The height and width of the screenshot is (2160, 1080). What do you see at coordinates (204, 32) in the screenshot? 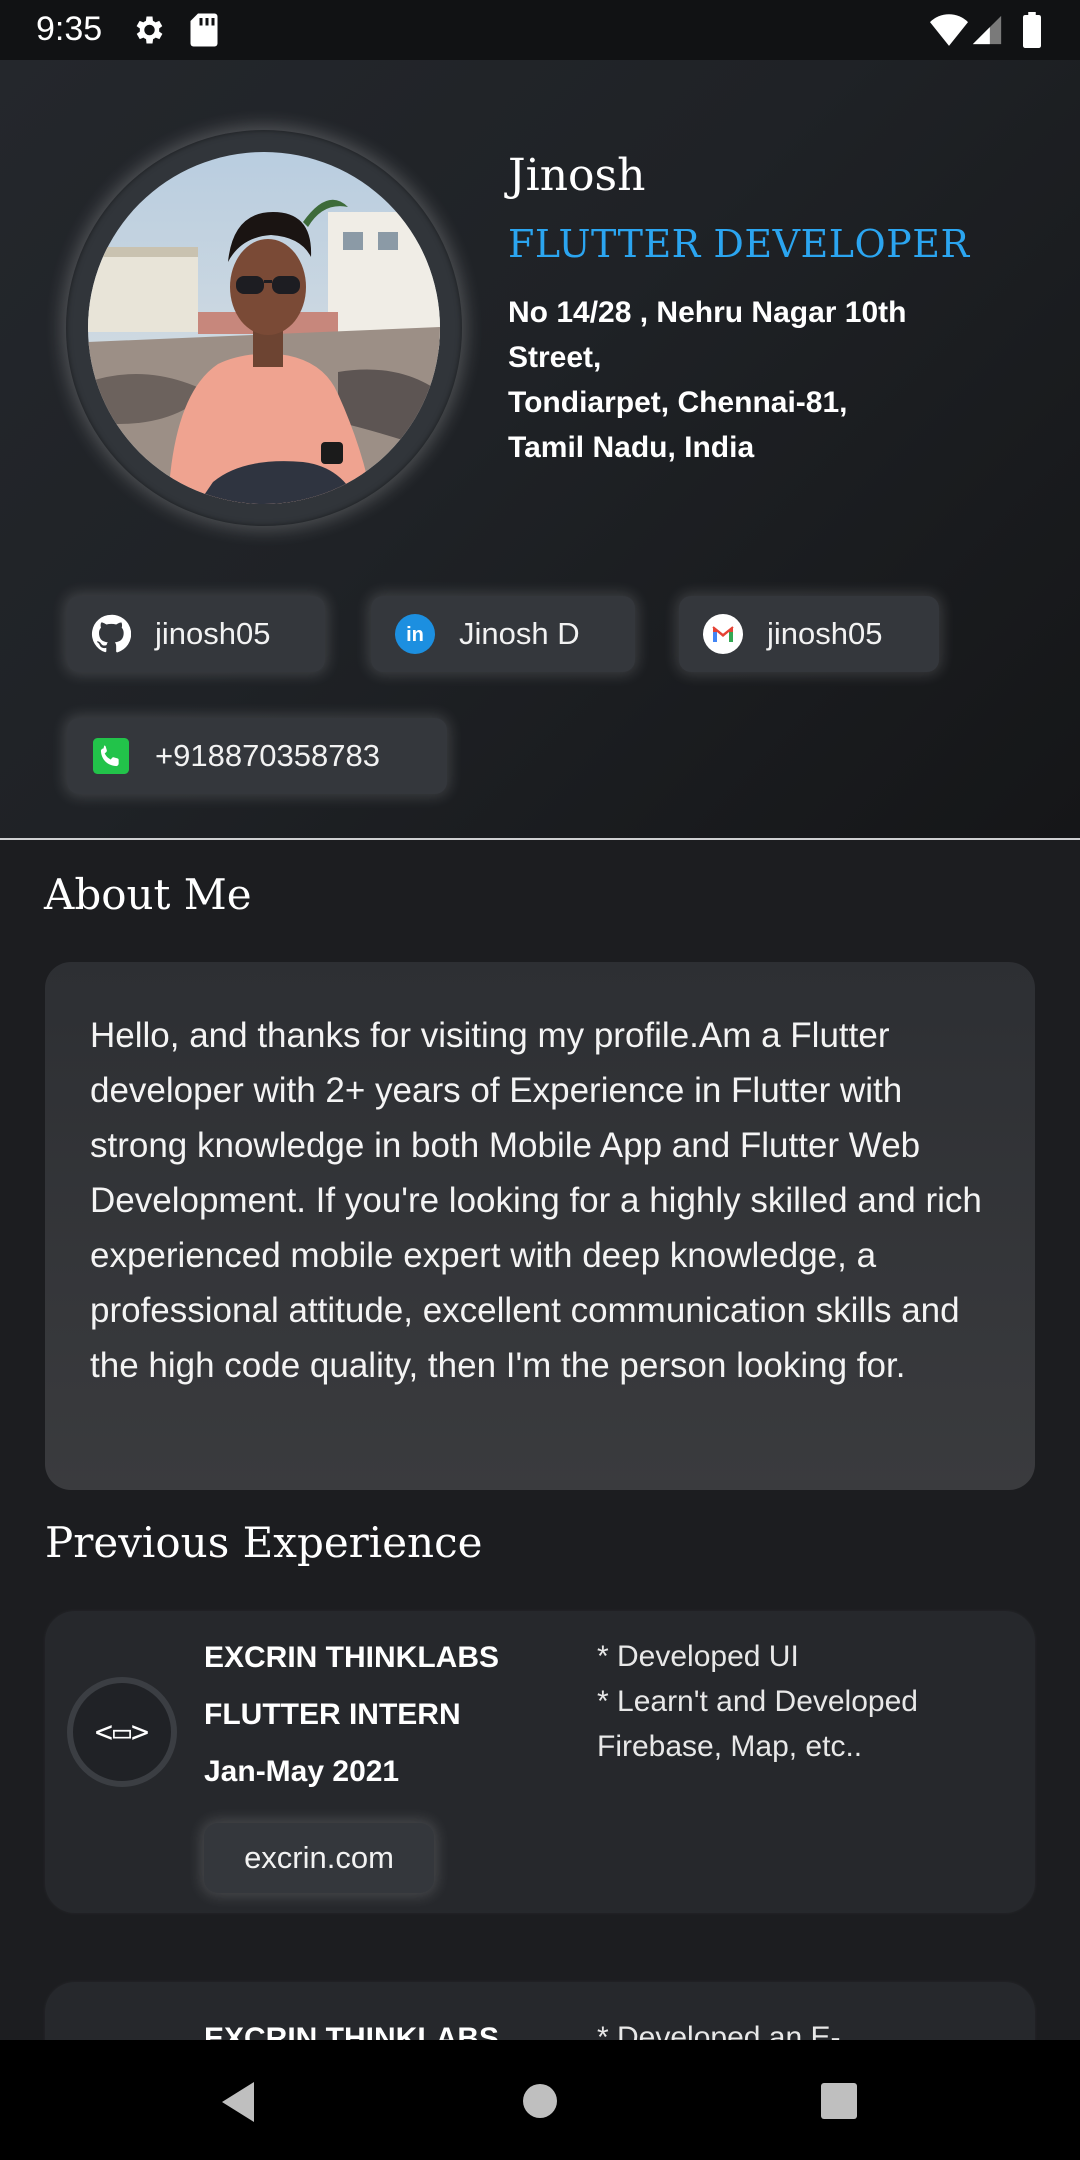
I see `sd-card-icon` at bounding box center [204, 32].